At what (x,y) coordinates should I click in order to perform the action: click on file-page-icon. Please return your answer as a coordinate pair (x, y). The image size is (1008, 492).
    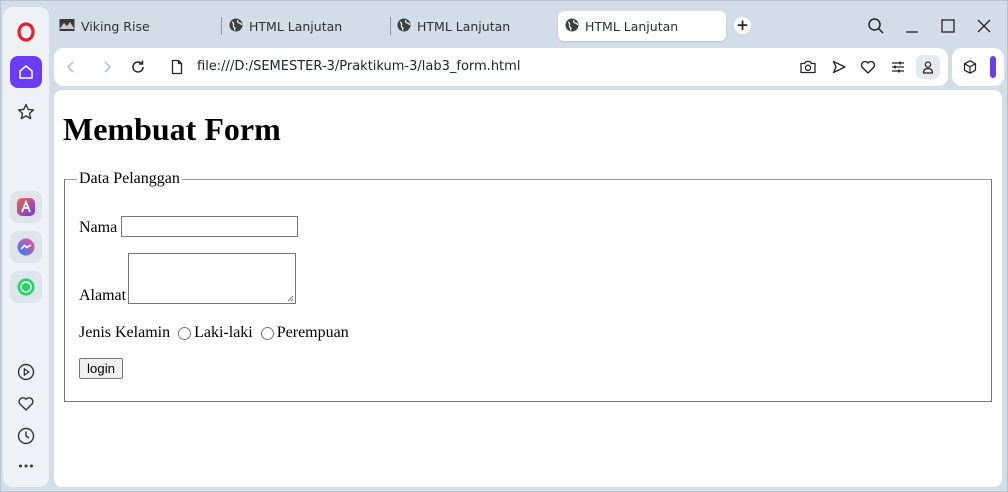
    Looking at the image, I should click on (177, 67).